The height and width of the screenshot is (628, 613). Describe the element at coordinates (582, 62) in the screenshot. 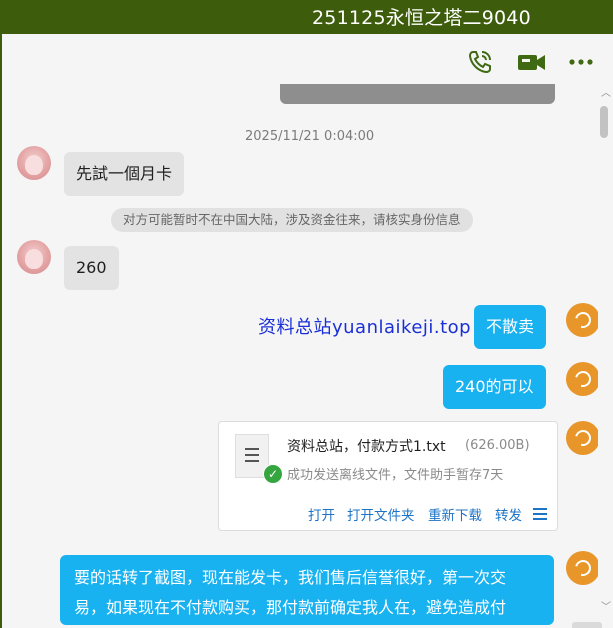

I see `more-icon` at that location.